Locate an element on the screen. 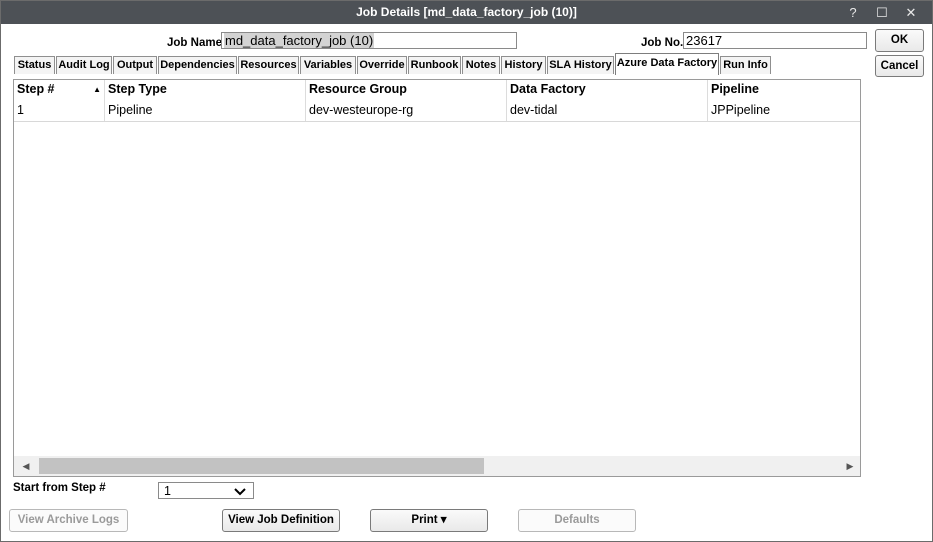  start-from-step-label: Start from Step # is located at coordinates (59, 488).